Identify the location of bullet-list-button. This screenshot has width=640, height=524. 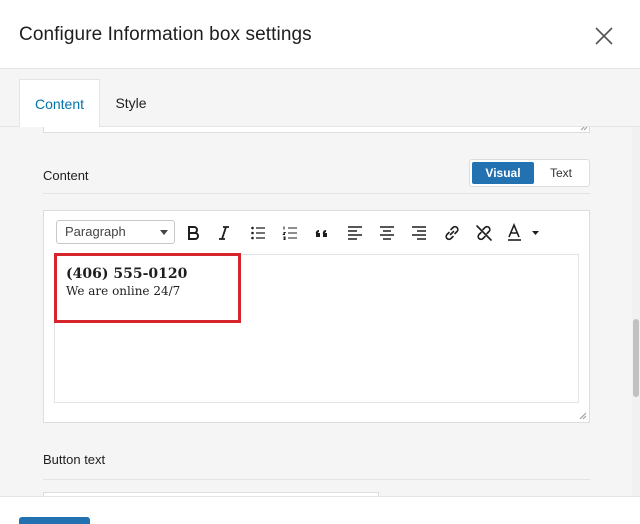
(258, 233).